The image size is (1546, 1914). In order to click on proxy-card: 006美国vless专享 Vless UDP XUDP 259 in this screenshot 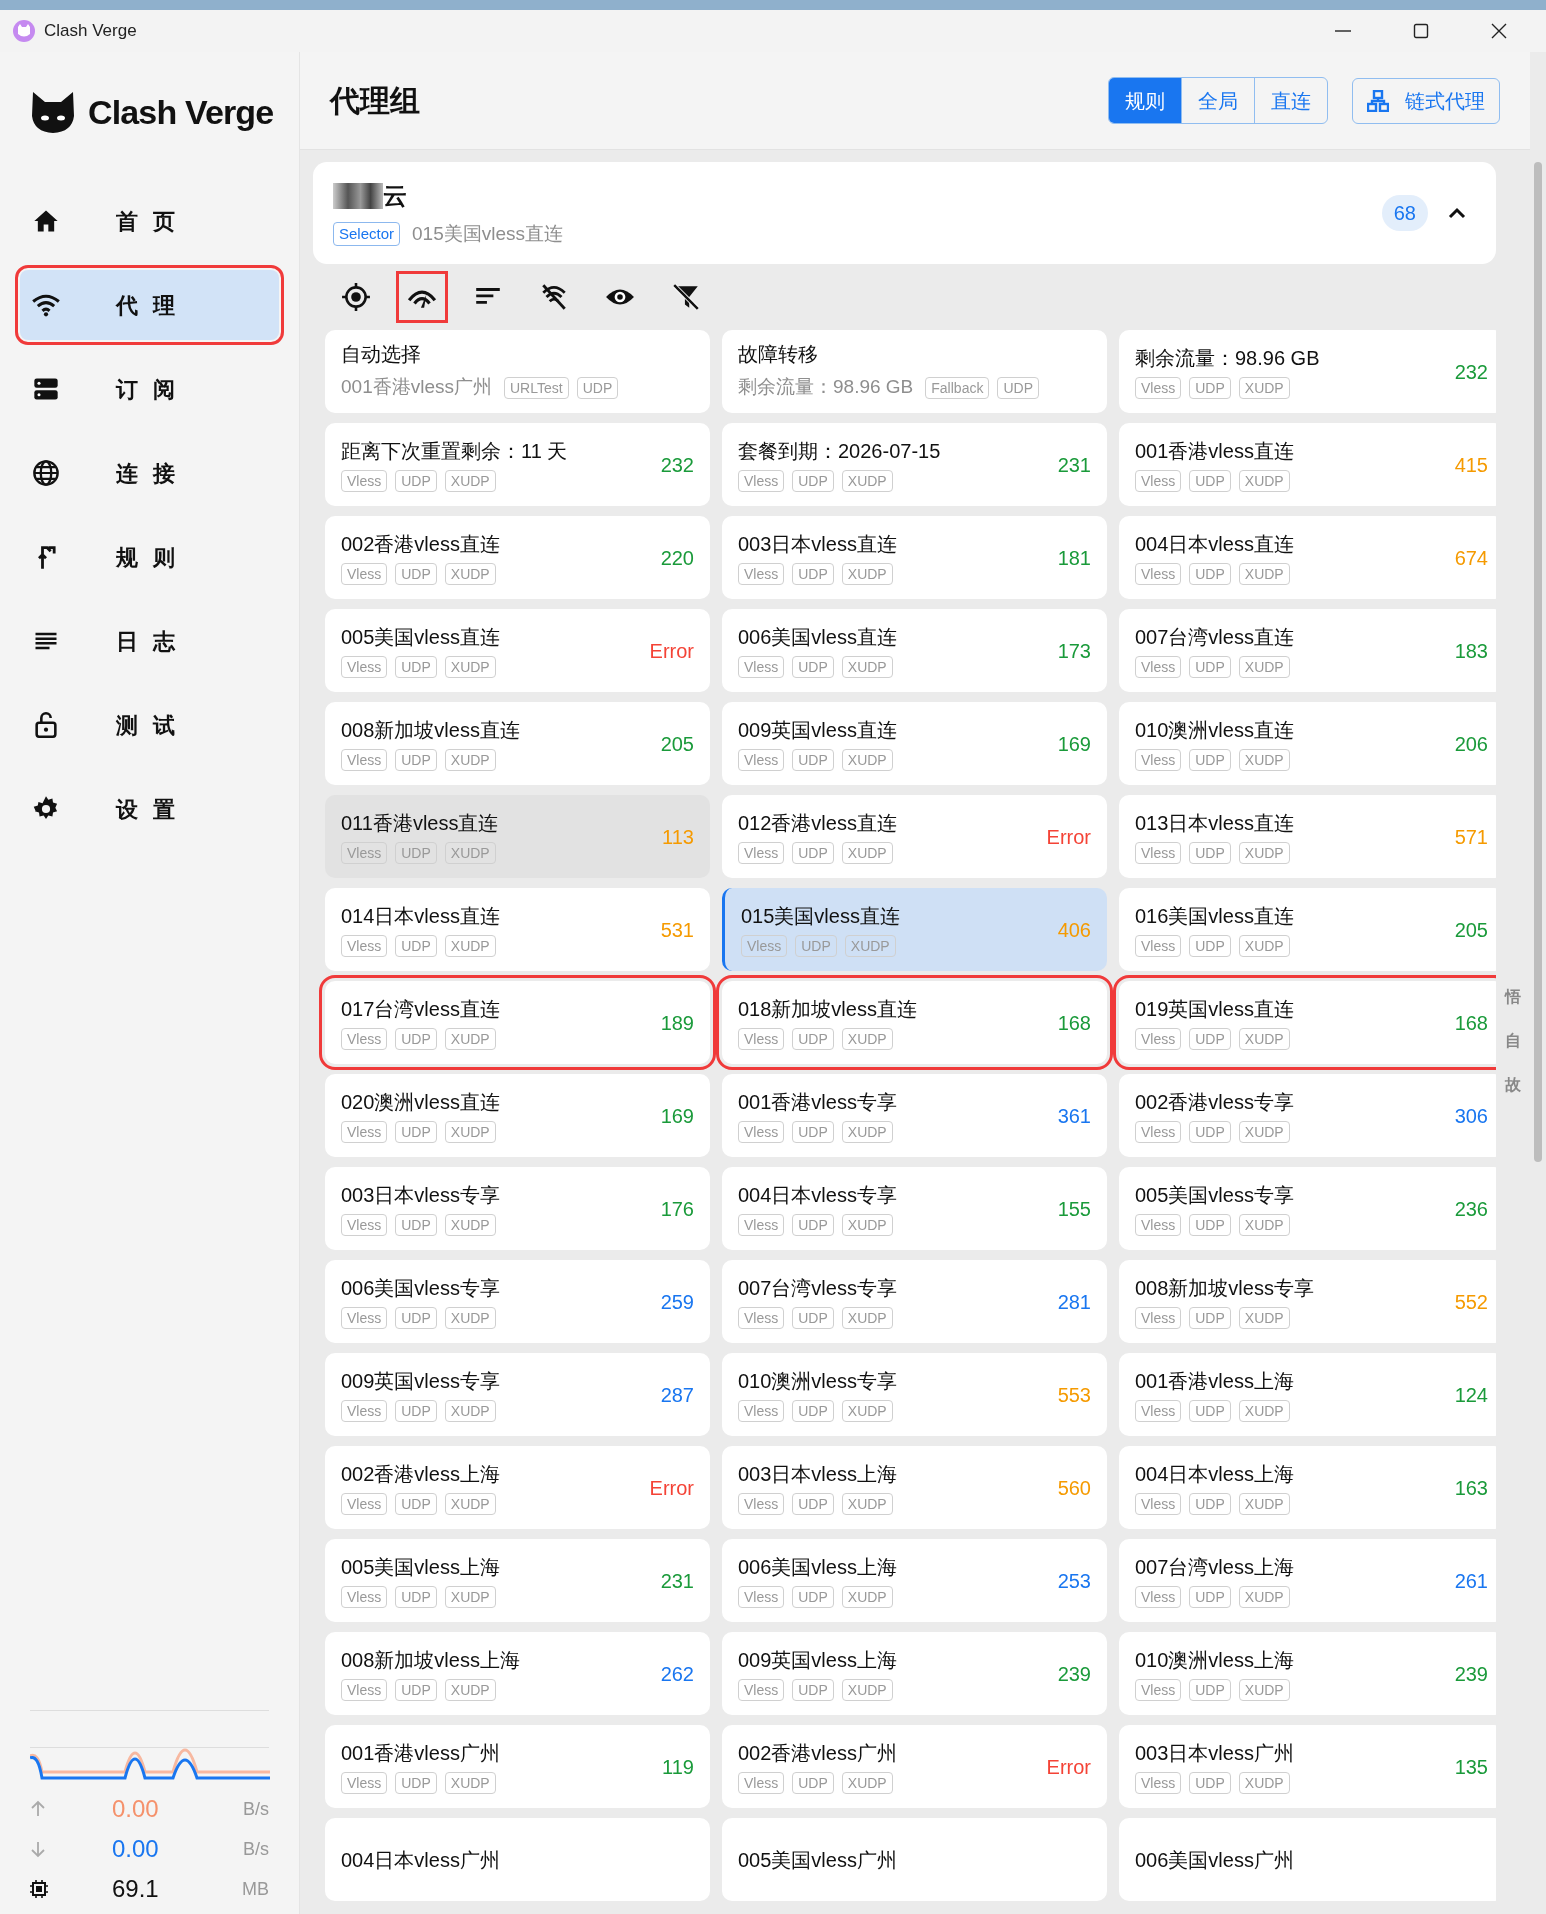, I will do `click(517, 1301)`.